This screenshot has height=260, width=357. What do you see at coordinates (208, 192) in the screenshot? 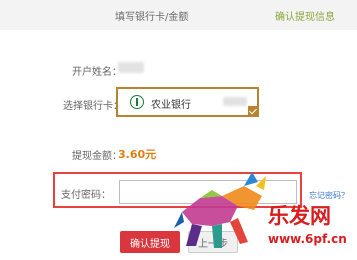
I see `payment-password-input` at bounding box center [208, 192].